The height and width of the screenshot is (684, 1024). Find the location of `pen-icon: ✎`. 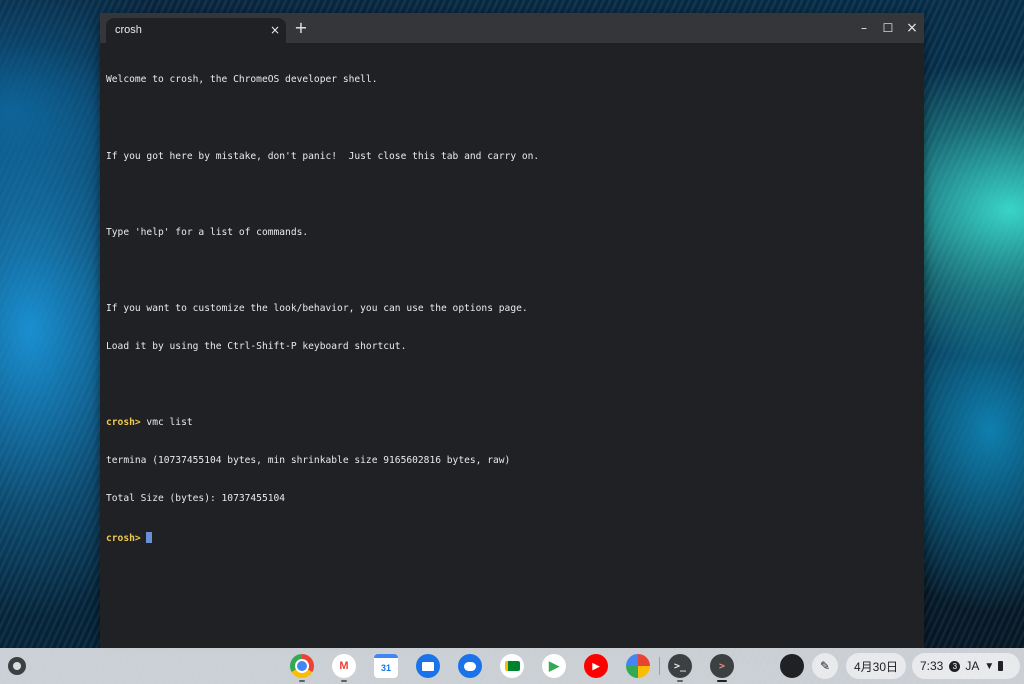

pen-icon: ✎ is located at coordinates (825, 666).